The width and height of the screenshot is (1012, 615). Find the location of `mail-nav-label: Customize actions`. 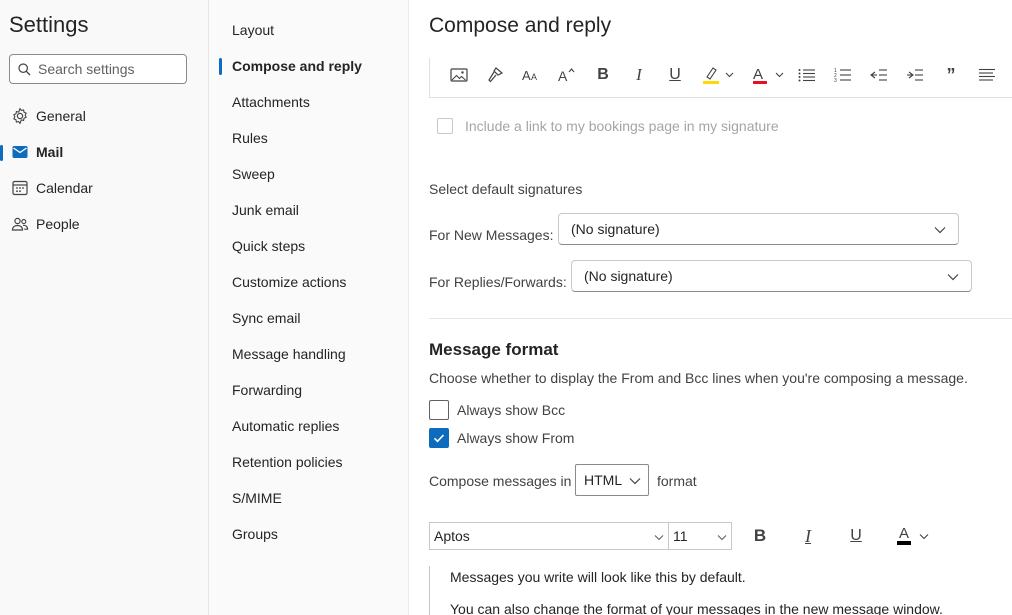

mail-nav-label: Customize actions is located at coordinates (289, 282).